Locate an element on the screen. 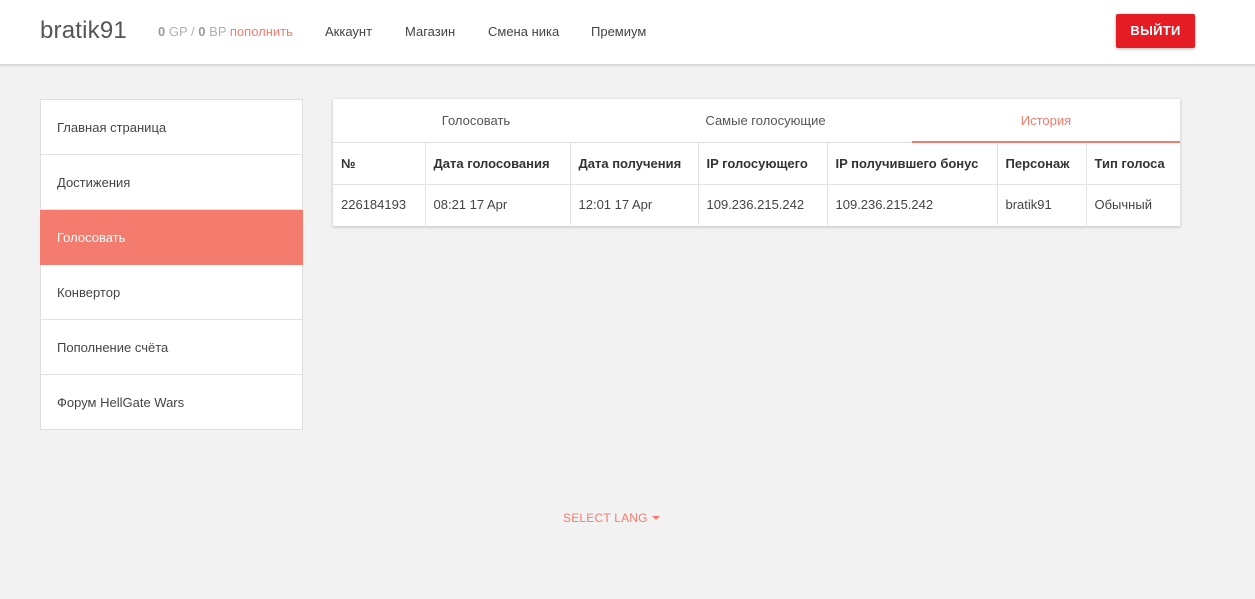 The image size is (1255, 599). cell-voter-ip: 109.236.215.242 is located at coordinates (763, 204).